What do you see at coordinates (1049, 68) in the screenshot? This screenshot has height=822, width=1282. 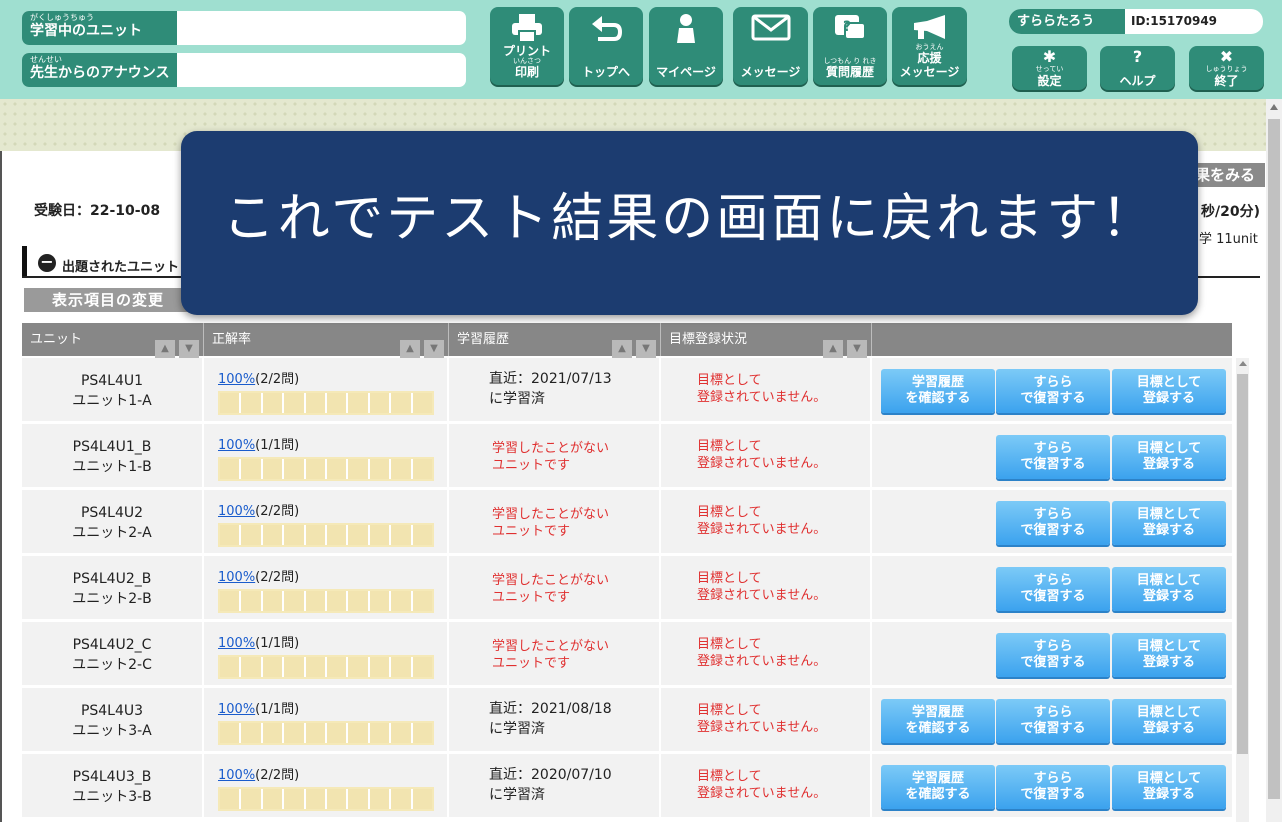 I see `settings-button: ✱ せってい 設定` at bounding box center [1049, 68].